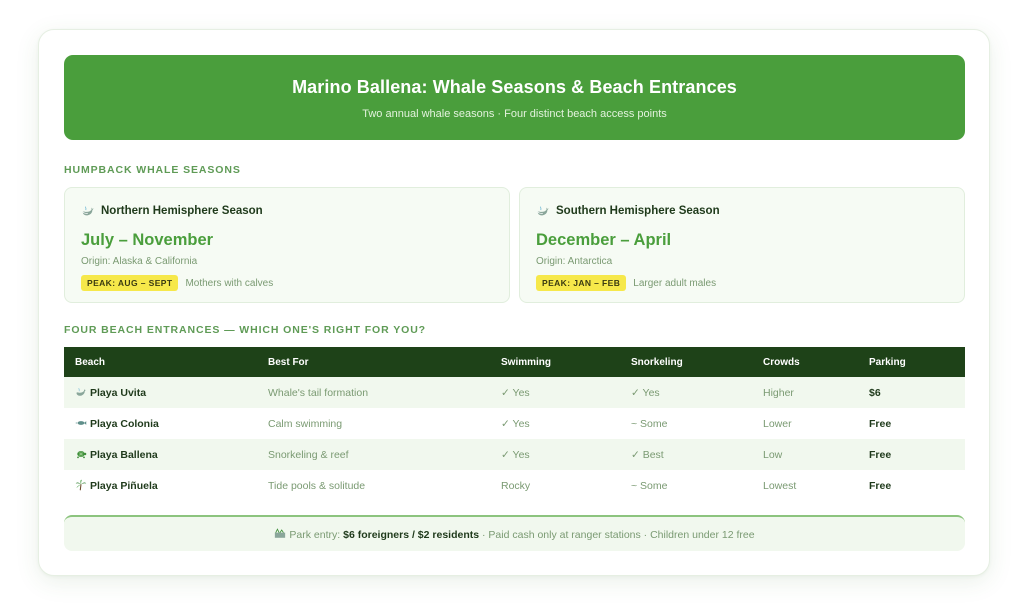 The width and height of the screenshot is (1024, 608). Describe the element at coordinates (147, 240) in the screenshot. I see `season-months: July – November` at that location.